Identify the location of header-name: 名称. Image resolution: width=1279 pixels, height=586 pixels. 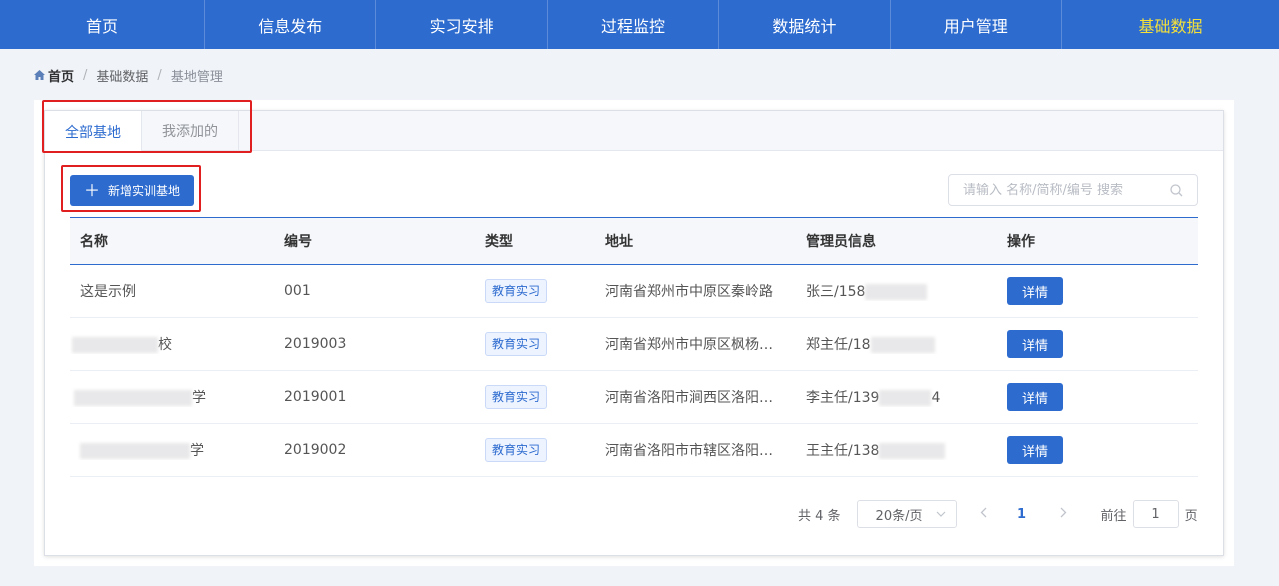
(94, 242).